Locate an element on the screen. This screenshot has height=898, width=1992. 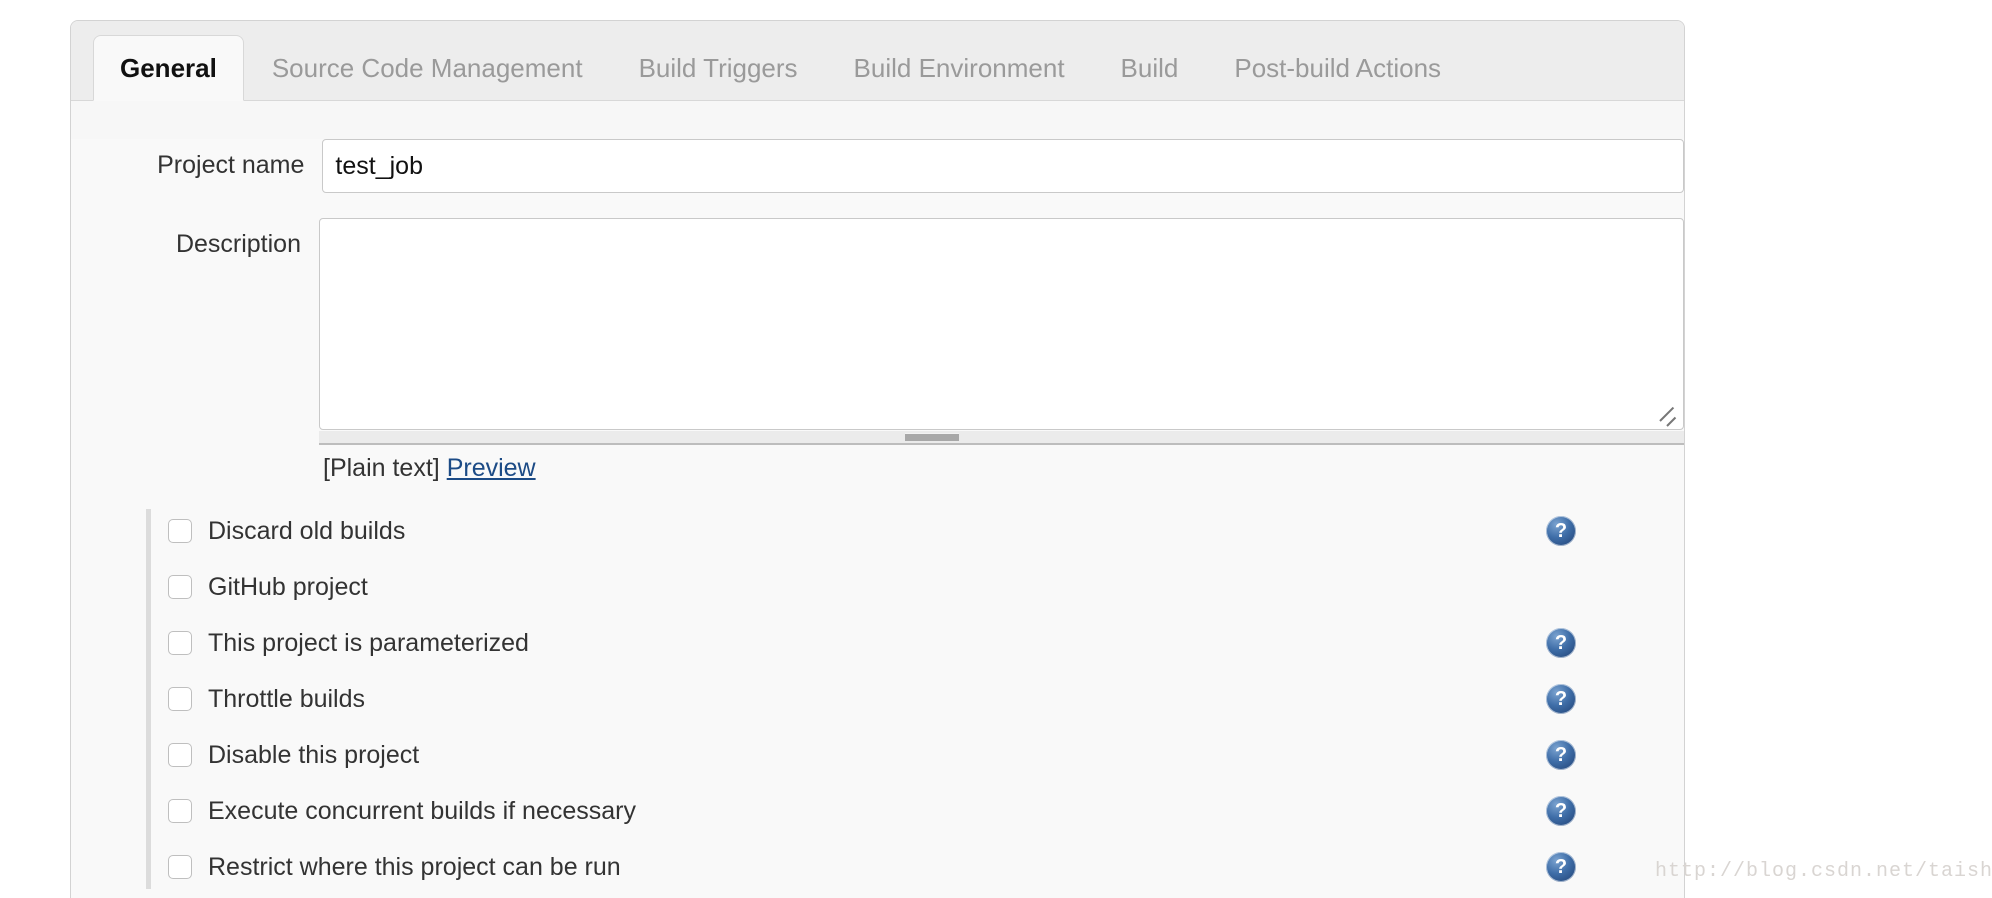
checkbox-github-project is located at coordinates (180, 587).